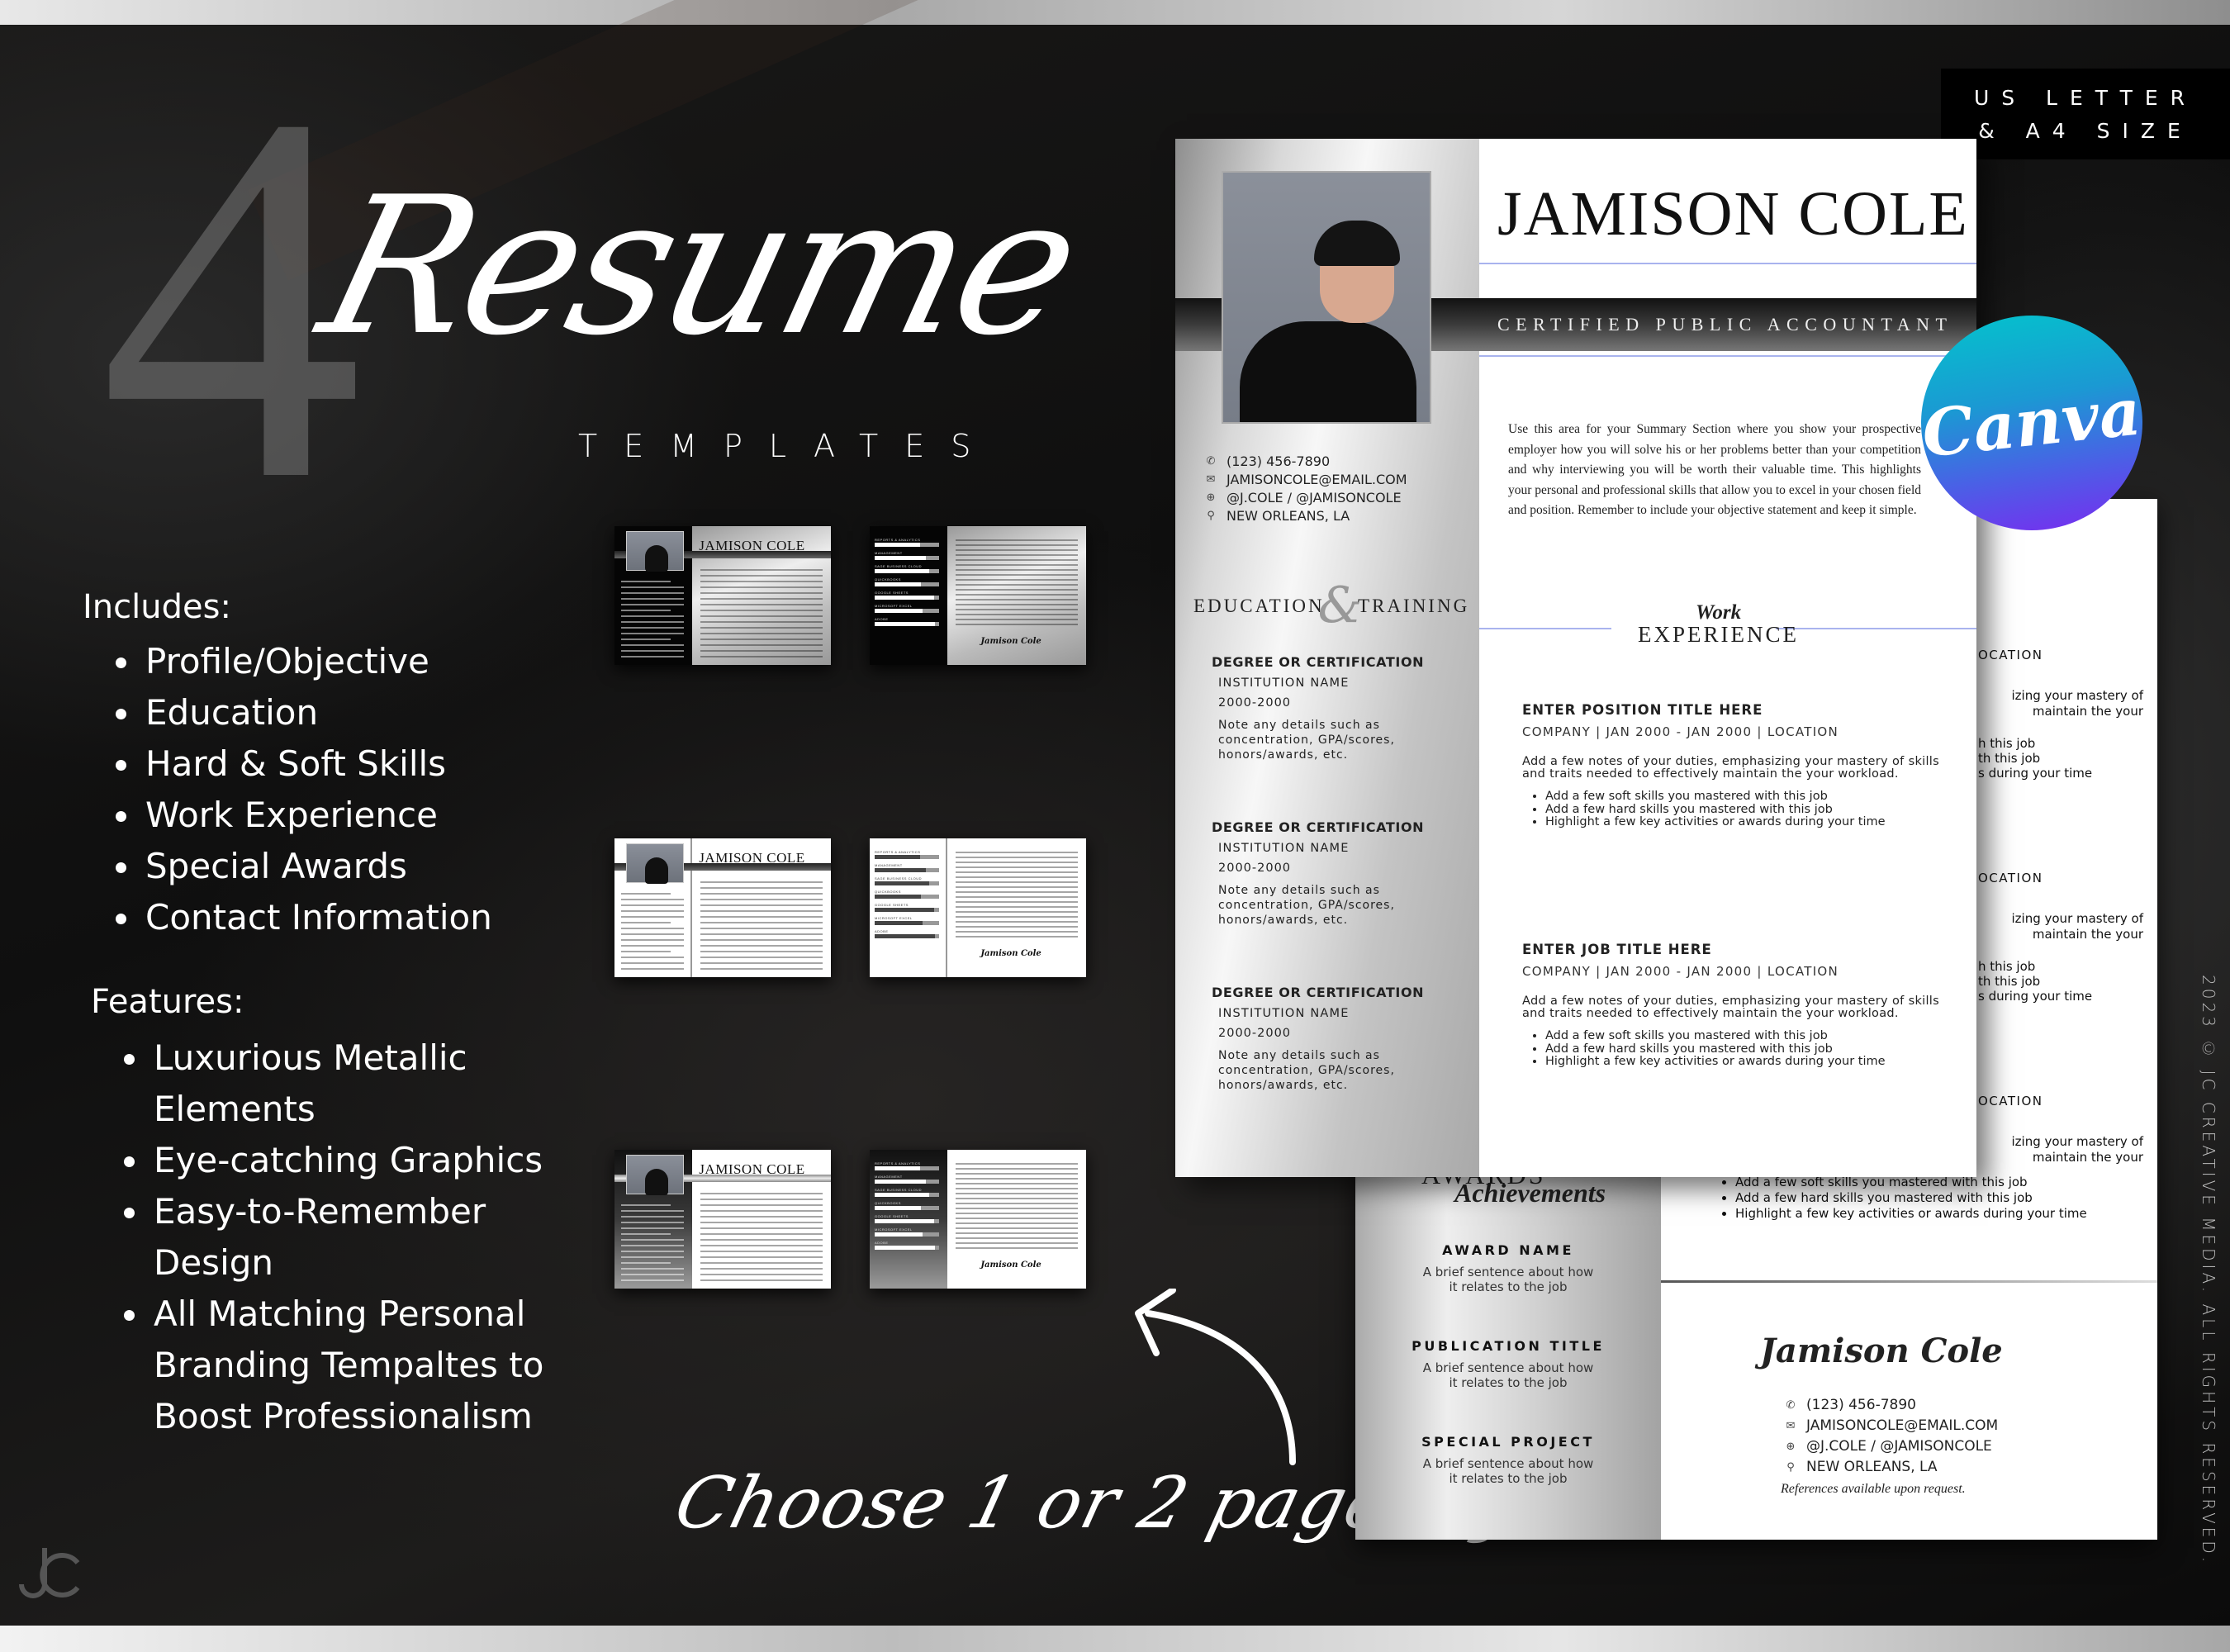  Describe the element at coordinates (1331, 605) in the screenshot. I see `education-heading: EDUCATION&TRAINING` at that location.